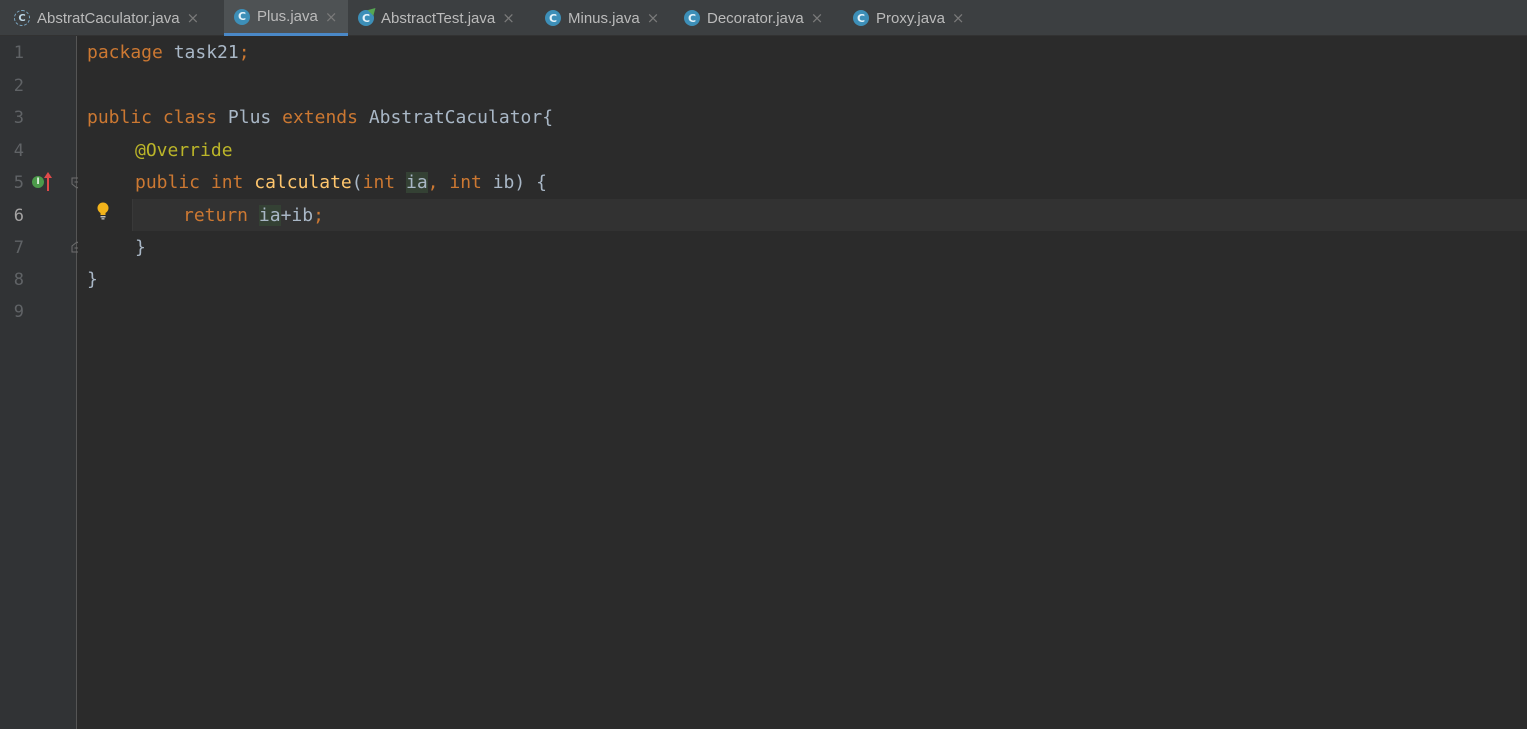 This screenshot has width=1527, height=729. What do you see at coordinates (604, 18) in the screenshot?
I see `tab-label: Minus.java` at bounding box center [604, 18].